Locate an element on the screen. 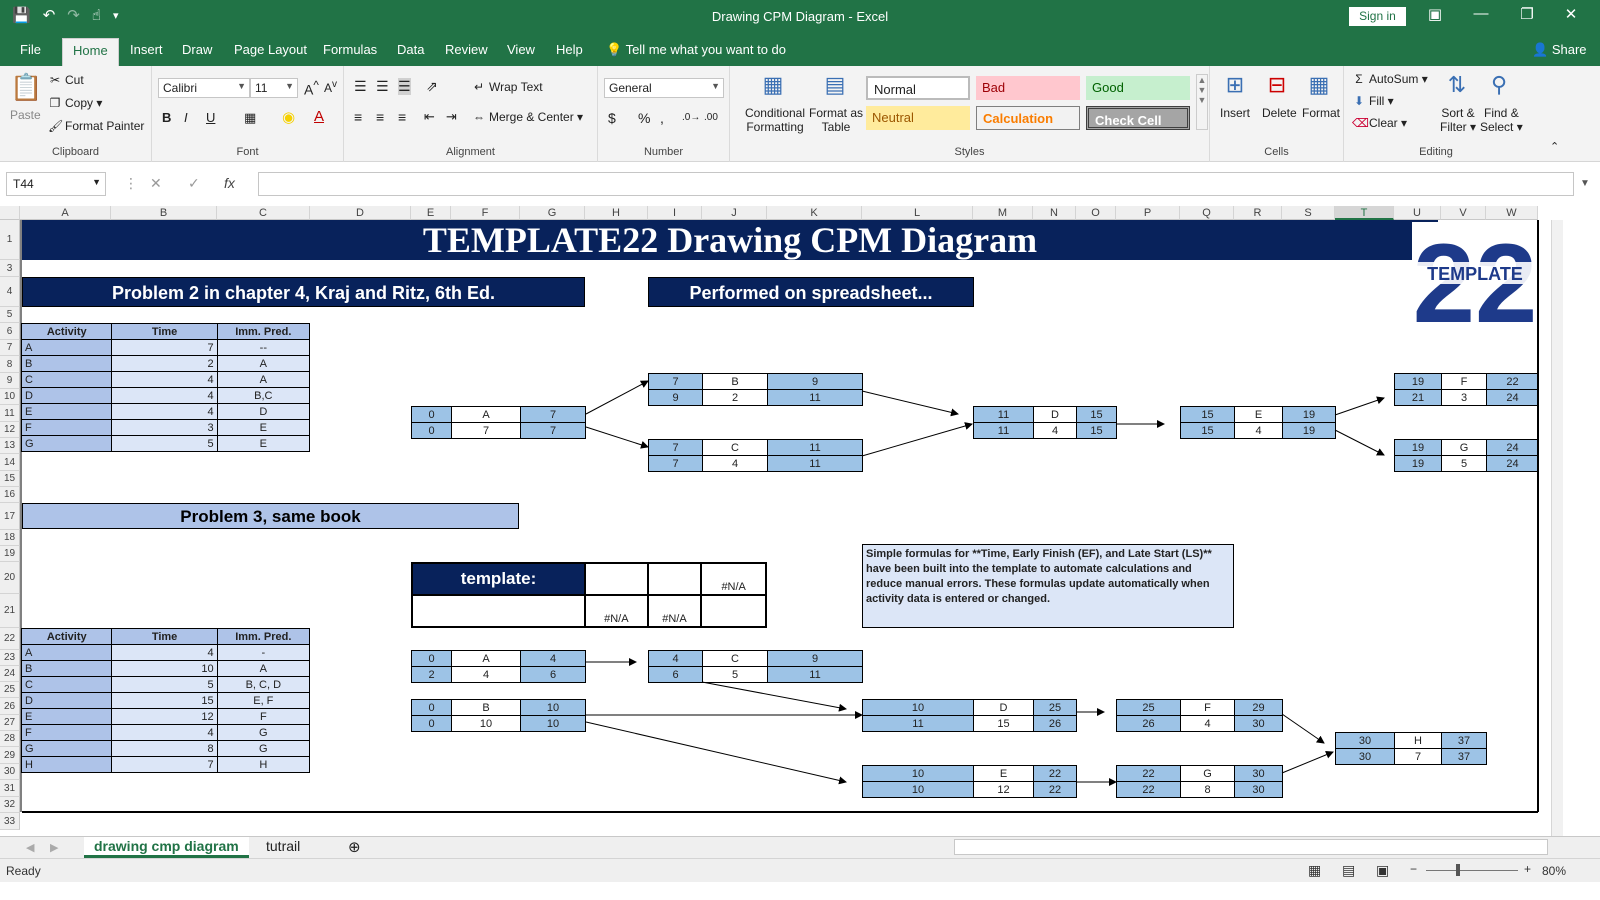 The height and width of the screenshot is (900, 1600). font-size-combo: 11 ▼ is located at coordinates (274, 88).